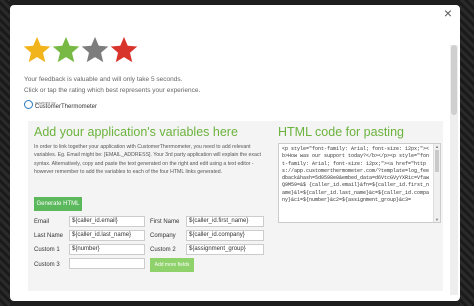  Describe the element at coordinates (47, 265) in the screenshot. I see `custom-3-label: Custom 3` at that location.